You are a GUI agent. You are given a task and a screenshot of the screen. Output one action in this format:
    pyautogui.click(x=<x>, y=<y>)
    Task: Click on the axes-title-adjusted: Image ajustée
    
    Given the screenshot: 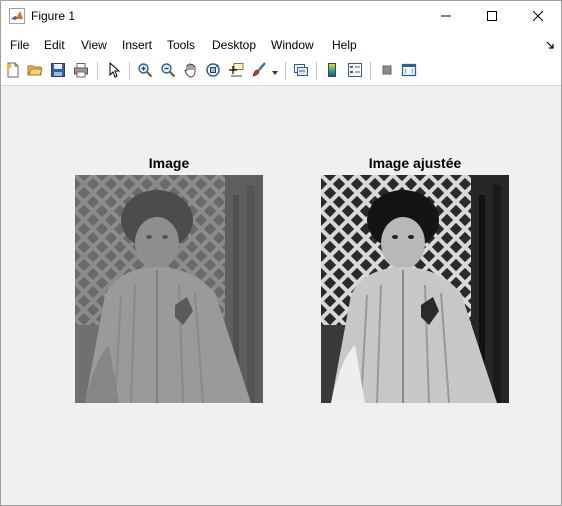 What is the action you would take?
    pyautogui.click(x=415, y=163)
    